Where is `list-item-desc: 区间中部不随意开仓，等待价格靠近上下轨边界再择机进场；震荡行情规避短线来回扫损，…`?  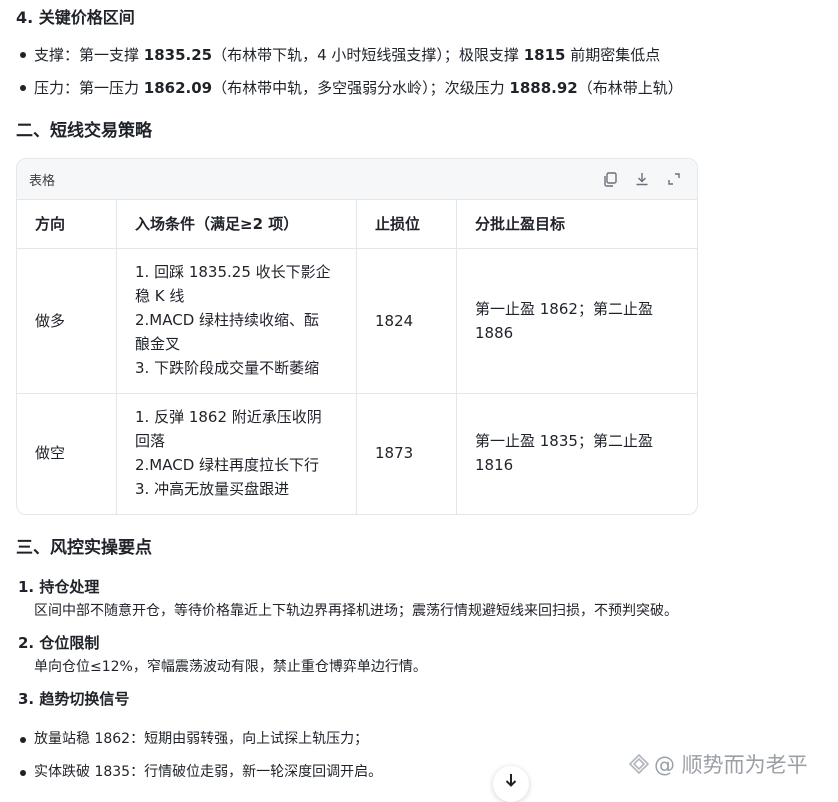
list-item-desc: 区间中部不随意开仓，等待价格靠近上下轨边界再择机进场；震荡行情规避短线来回扫损，… is located at coordinates (356, 611).